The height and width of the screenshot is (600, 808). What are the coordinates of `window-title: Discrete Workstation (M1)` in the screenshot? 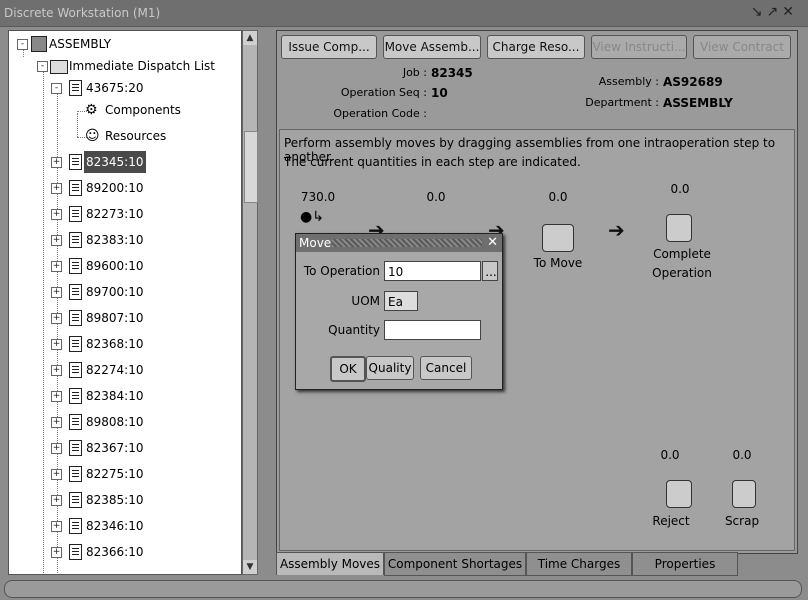 It's located at (82, 13).